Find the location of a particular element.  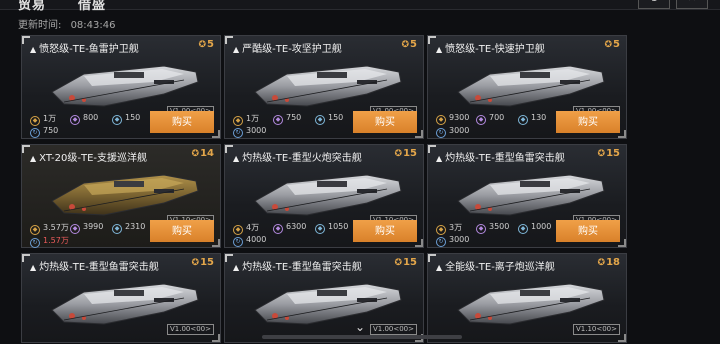

tier-badge: ✪18 is located at coordinates (609, 262).